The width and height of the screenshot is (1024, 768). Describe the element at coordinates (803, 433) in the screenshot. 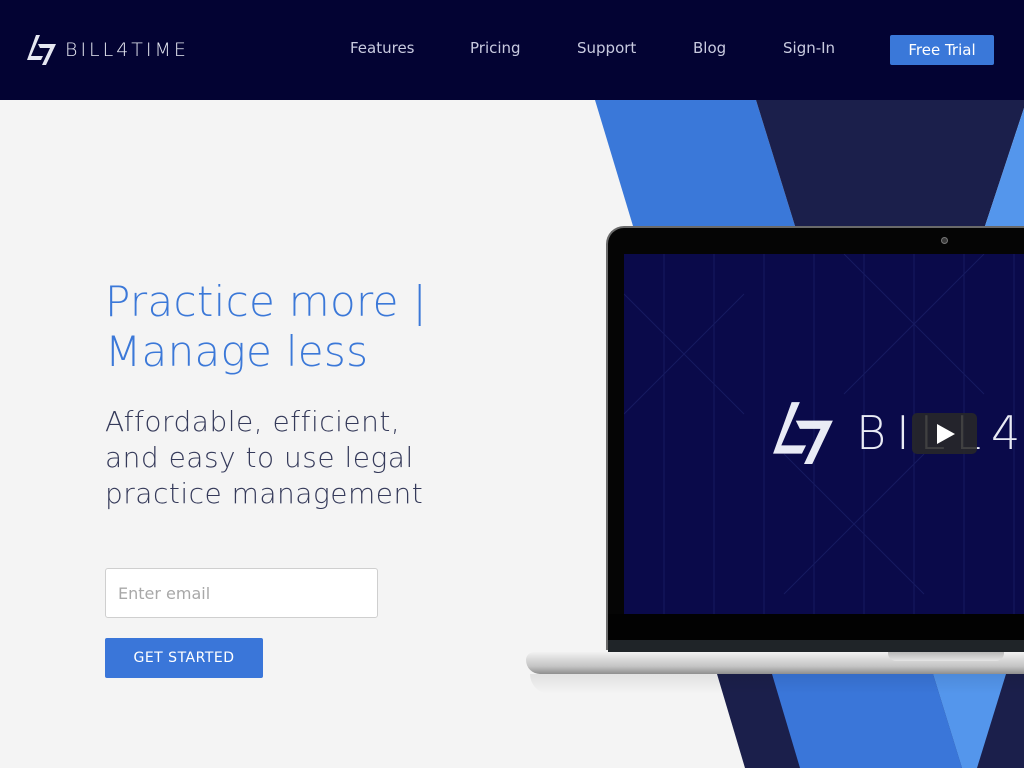

I see `bill4time-video-logo-icon` at that location.